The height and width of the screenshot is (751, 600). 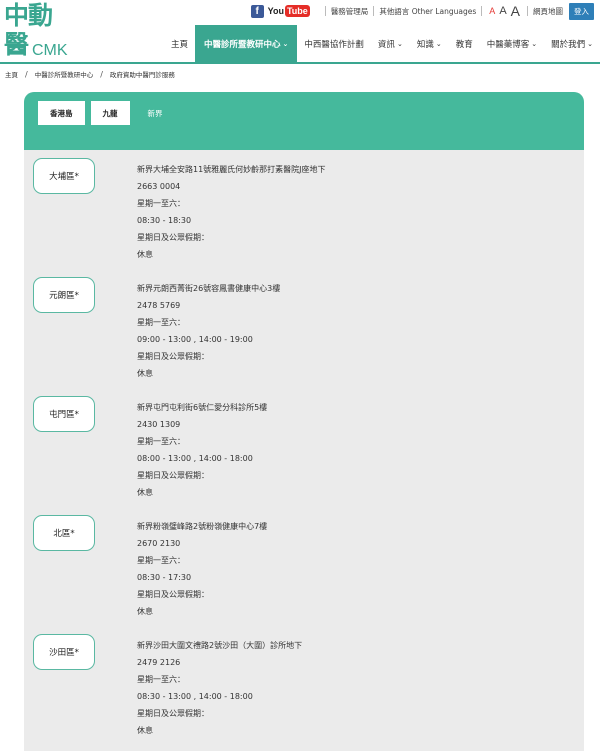 I want to click on clinic-address: 新界粉嶺璧峰路2號粉嶺健康中心7樓, so click(x=202, y=526).